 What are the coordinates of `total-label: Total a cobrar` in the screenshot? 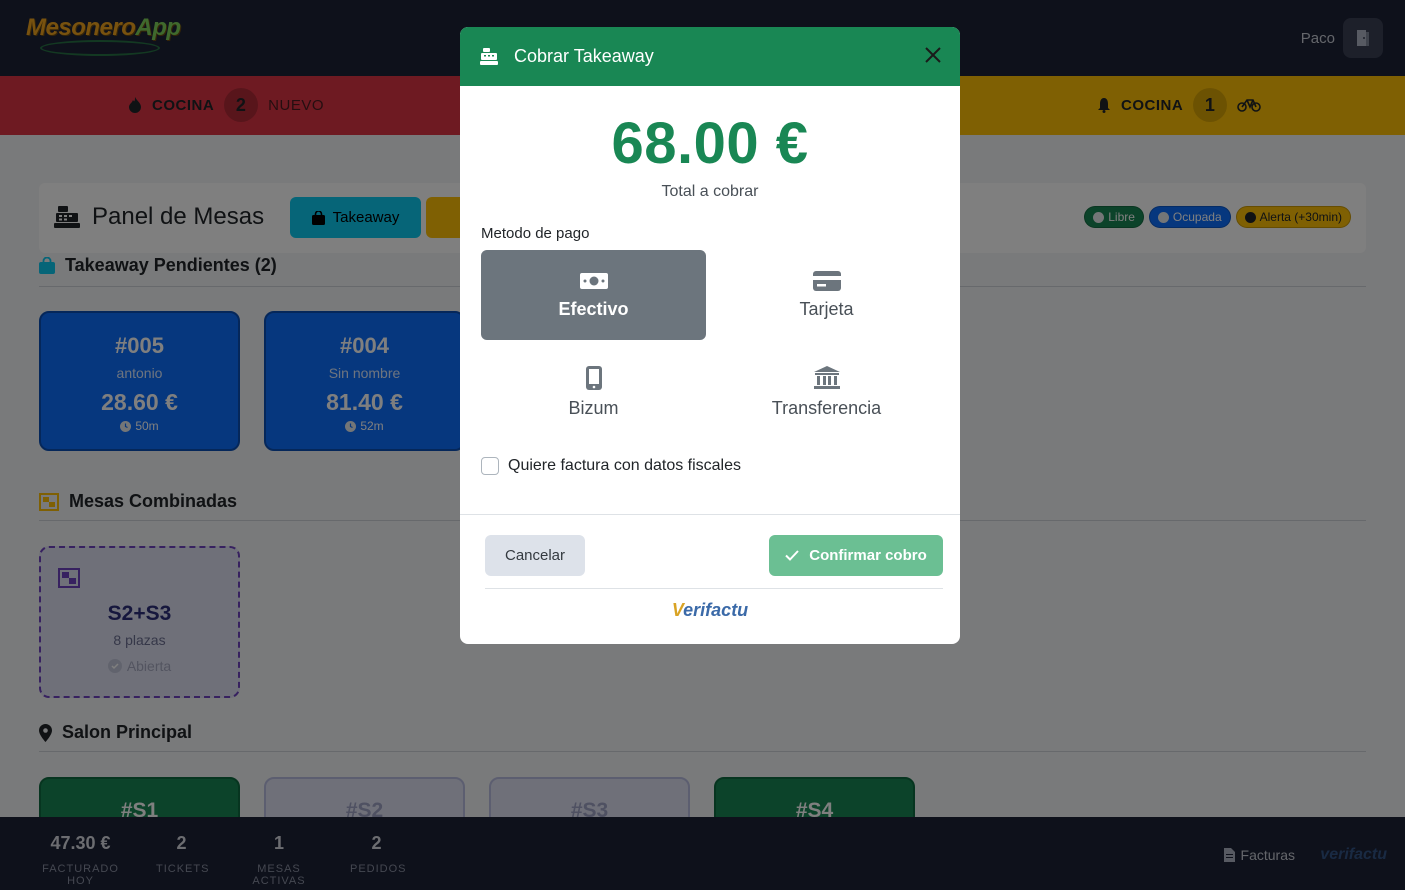 It's located at (710, 191).